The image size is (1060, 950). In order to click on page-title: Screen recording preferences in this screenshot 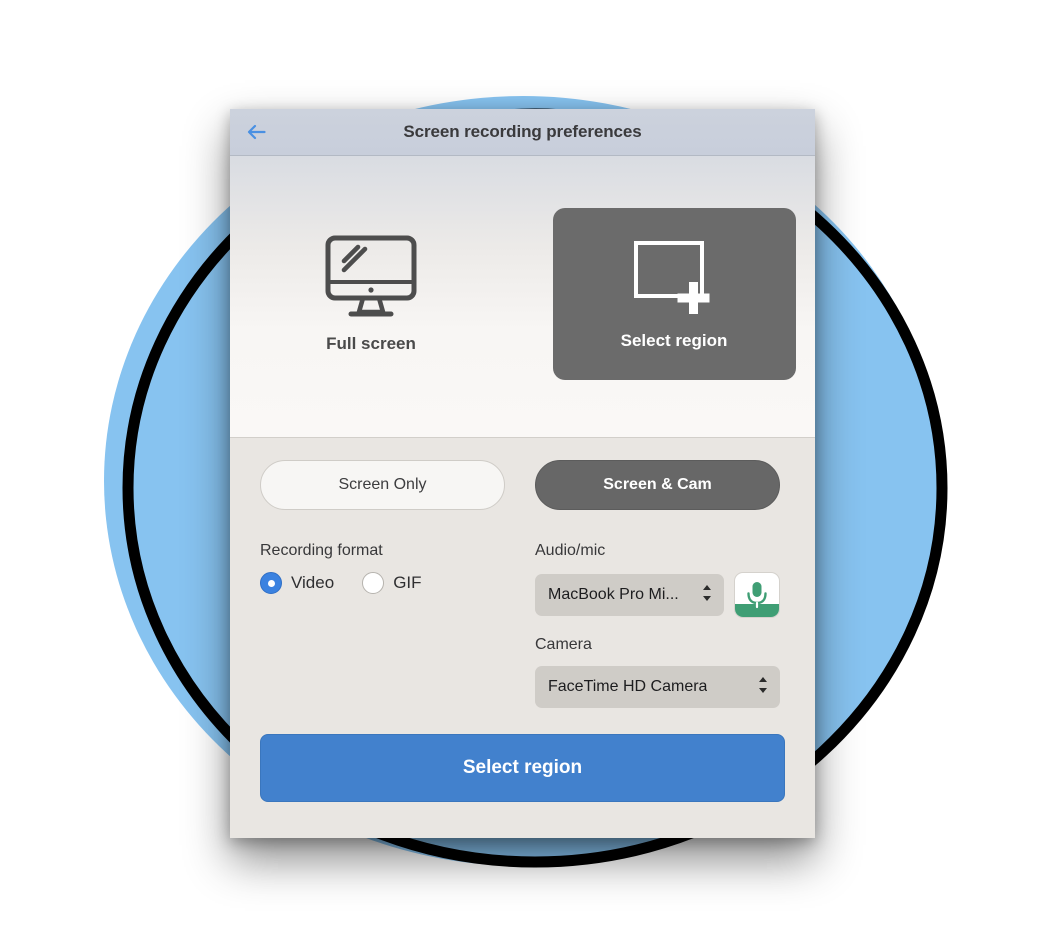, I will do `click(522, 131)`.